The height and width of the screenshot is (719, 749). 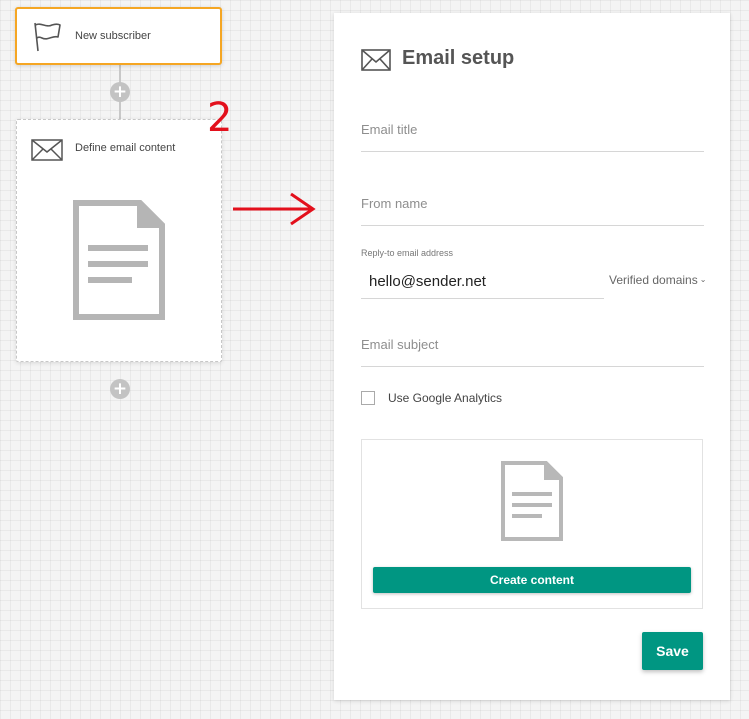 I want to click on step-number-annotation: 2, so click(x=220, y=118).